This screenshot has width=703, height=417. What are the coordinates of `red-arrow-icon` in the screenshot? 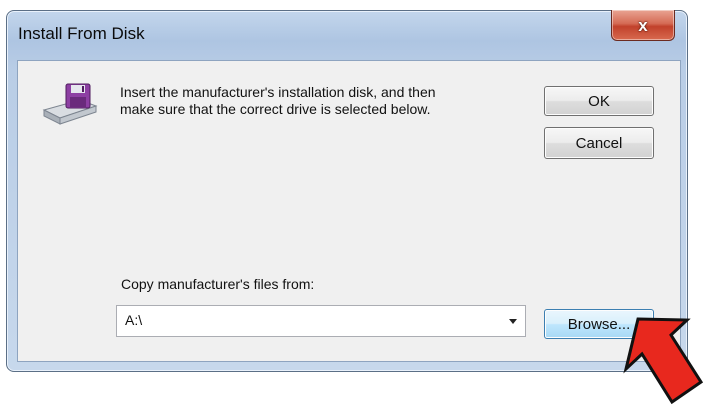 It's located at (663, 361).